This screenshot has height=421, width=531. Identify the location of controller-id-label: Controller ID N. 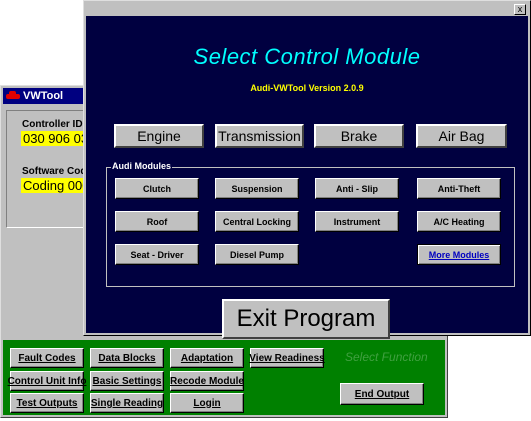
(57, 124).